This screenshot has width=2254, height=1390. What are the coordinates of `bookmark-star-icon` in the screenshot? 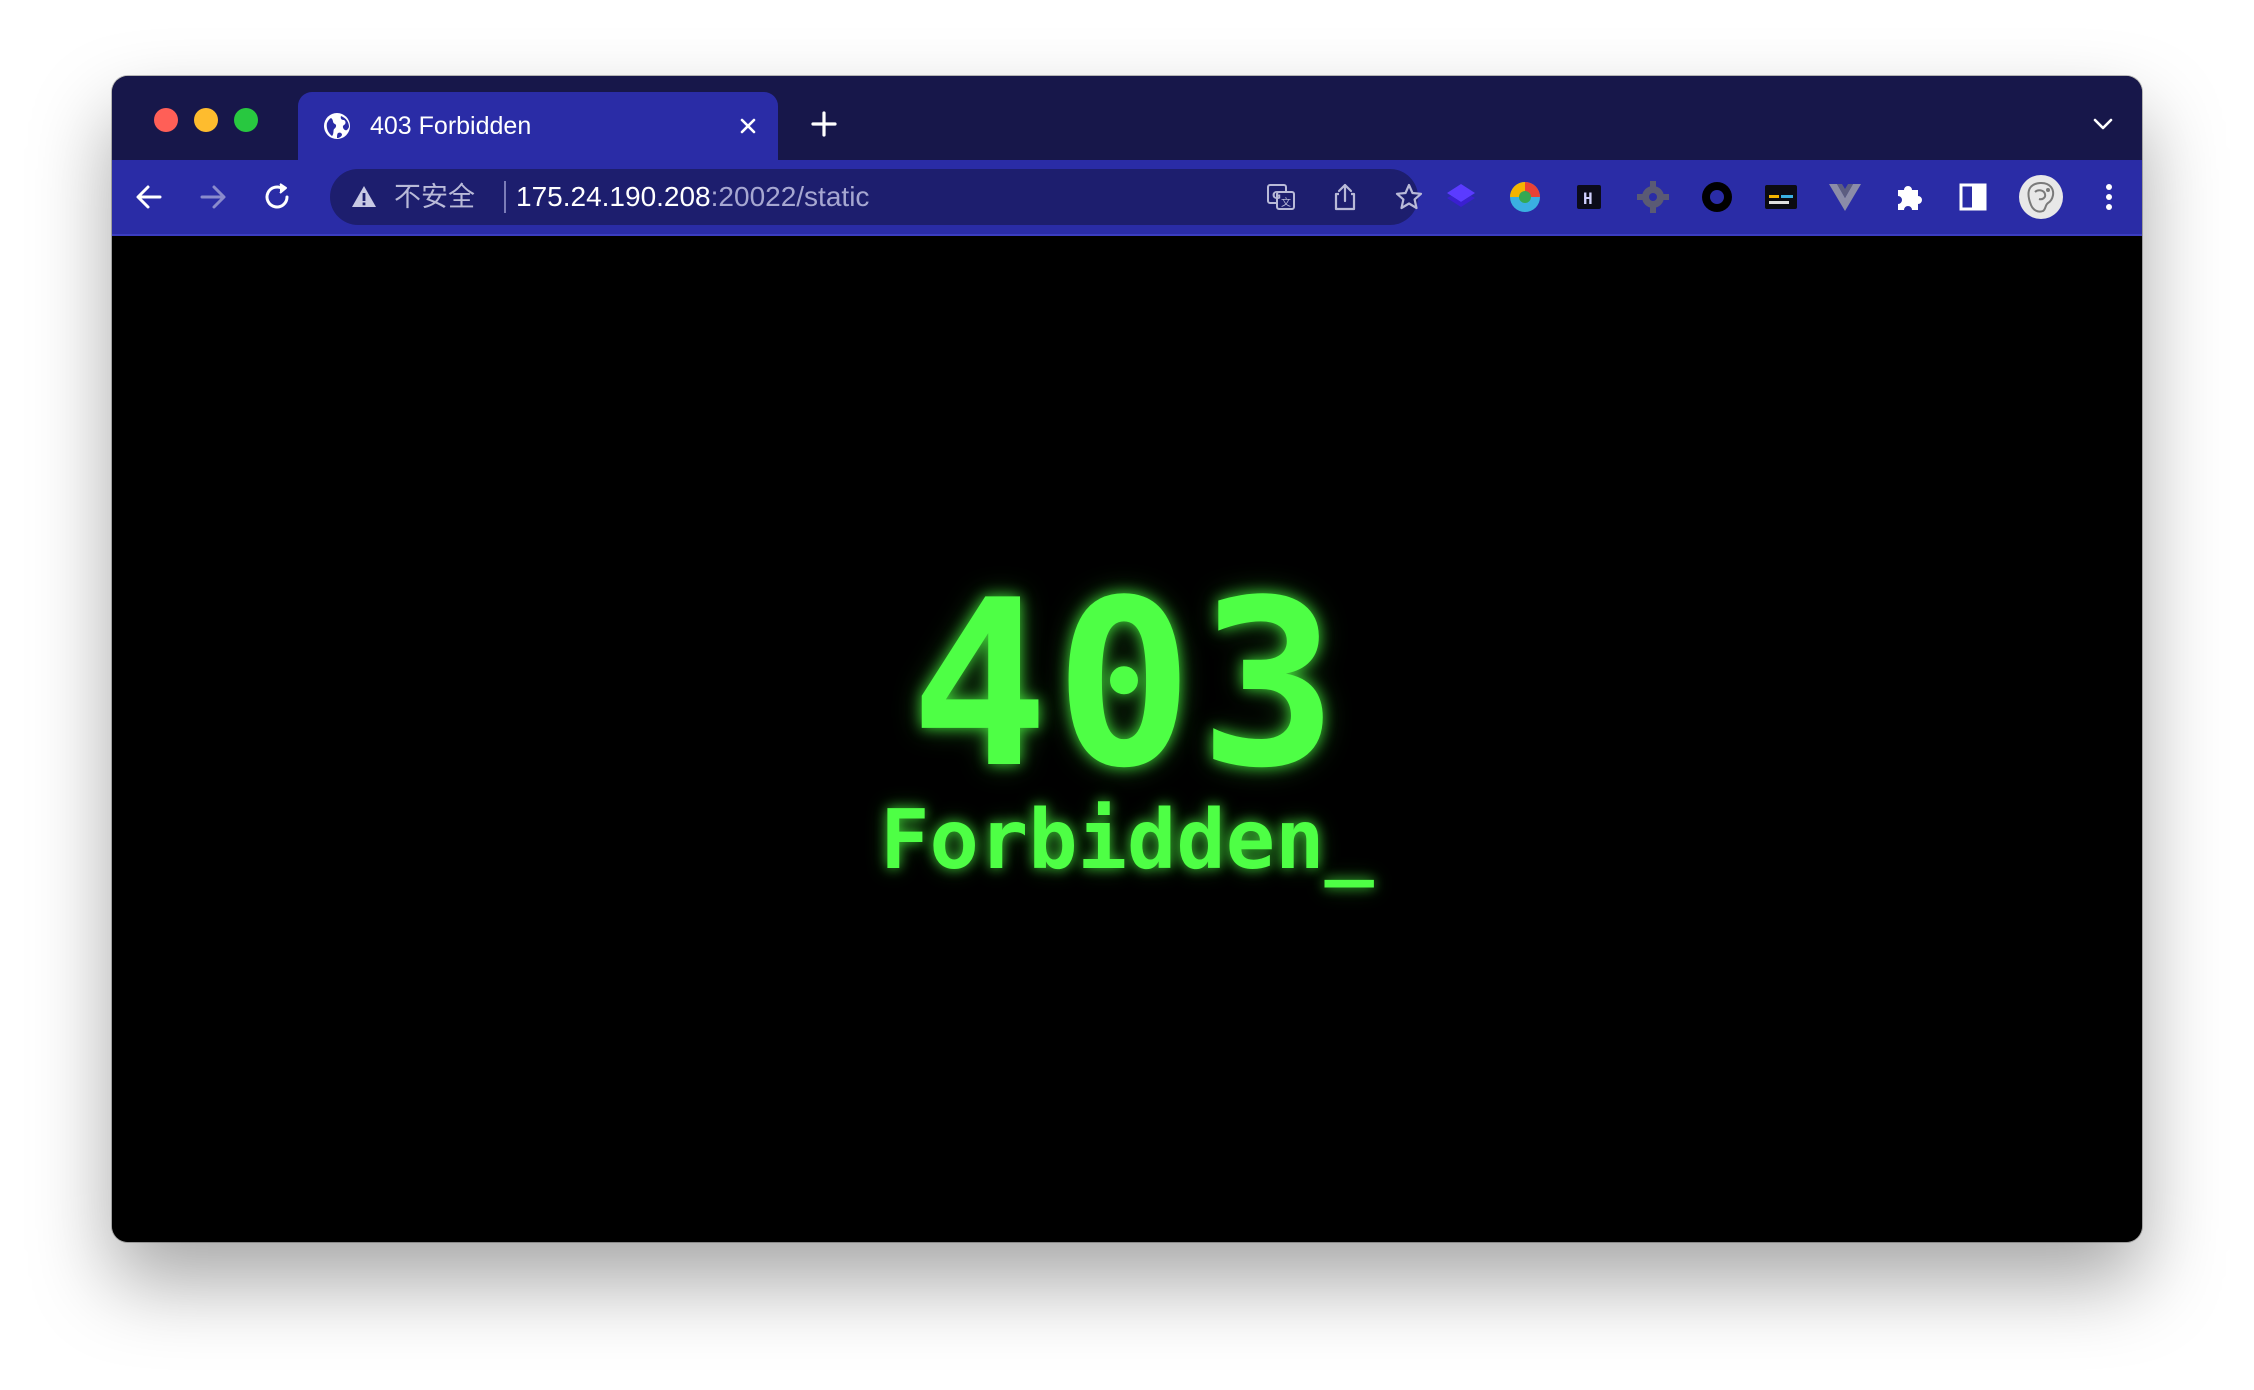 It's located at (1409, 197).